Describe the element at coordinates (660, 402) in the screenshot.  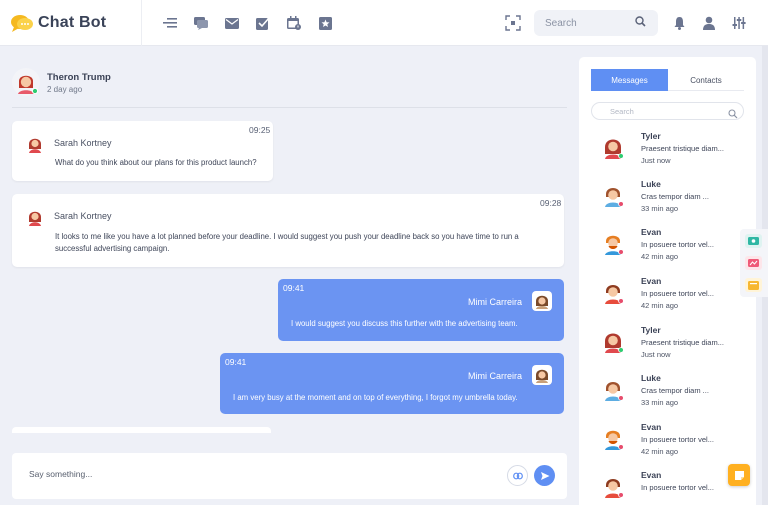
I see `contact-time: 33 min ago` at that location.